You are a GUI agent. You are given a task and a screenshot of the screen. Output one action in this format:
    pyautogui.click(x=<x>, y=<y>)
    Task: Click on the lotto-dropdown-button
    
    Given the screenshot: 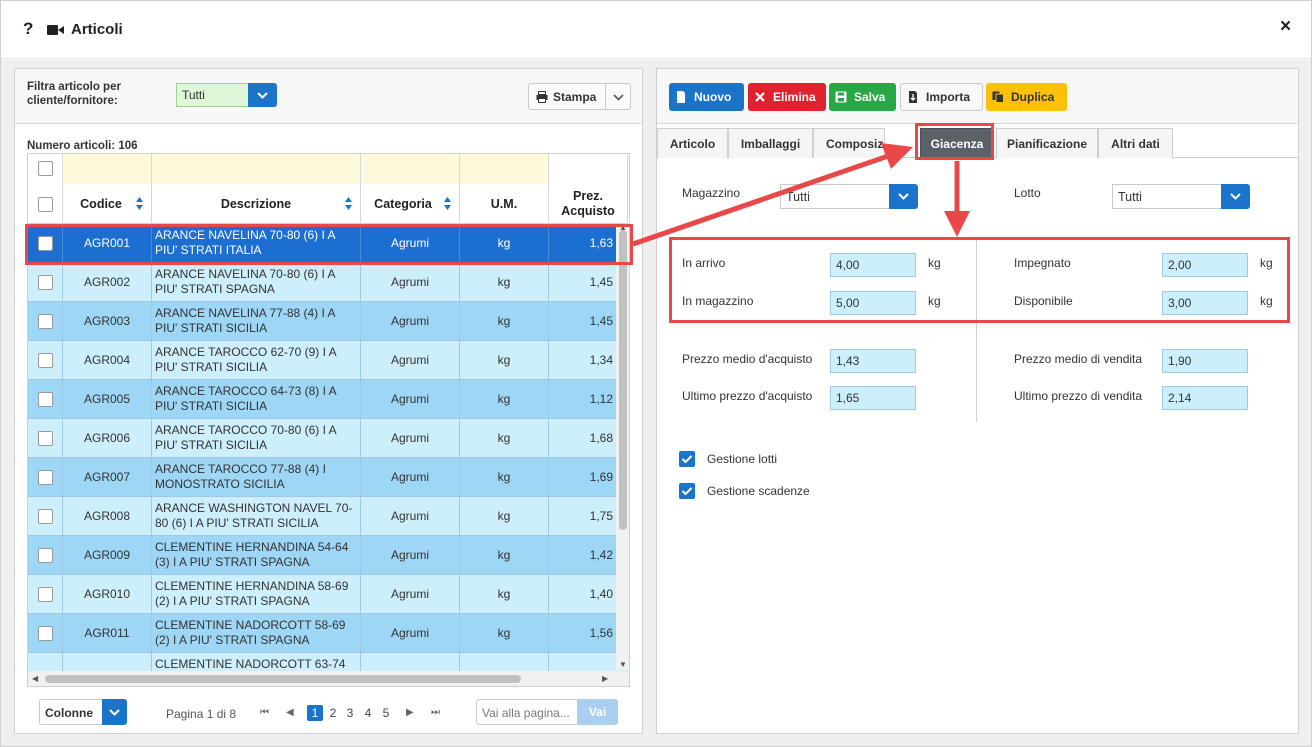 What is the action you would take?
    pyautogui.click(x=1235, y=196)
    